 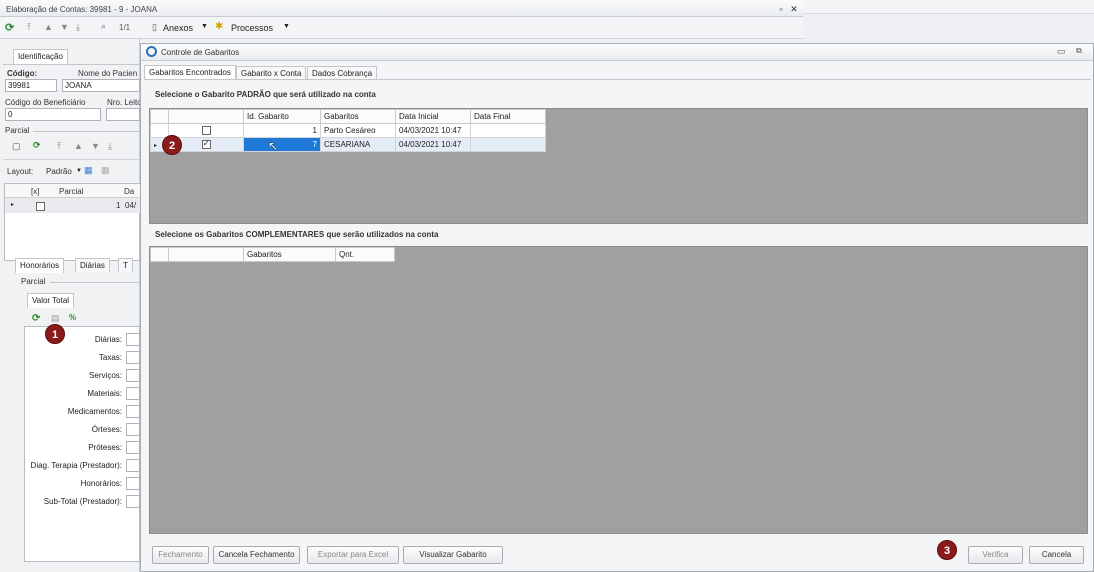 I want to click on layout-icon: ▦, so click(x=105, y=170).